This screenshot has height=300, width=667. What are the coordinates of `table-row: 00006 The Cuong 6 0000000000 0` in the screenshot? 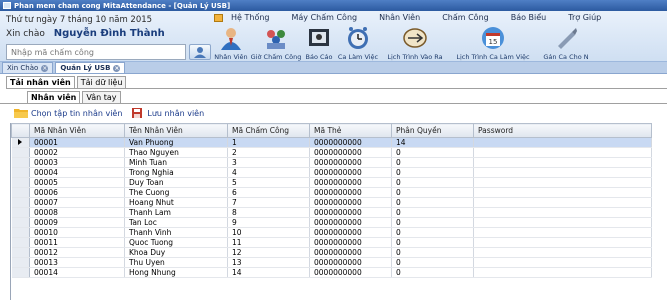 It's located at (331, 192).